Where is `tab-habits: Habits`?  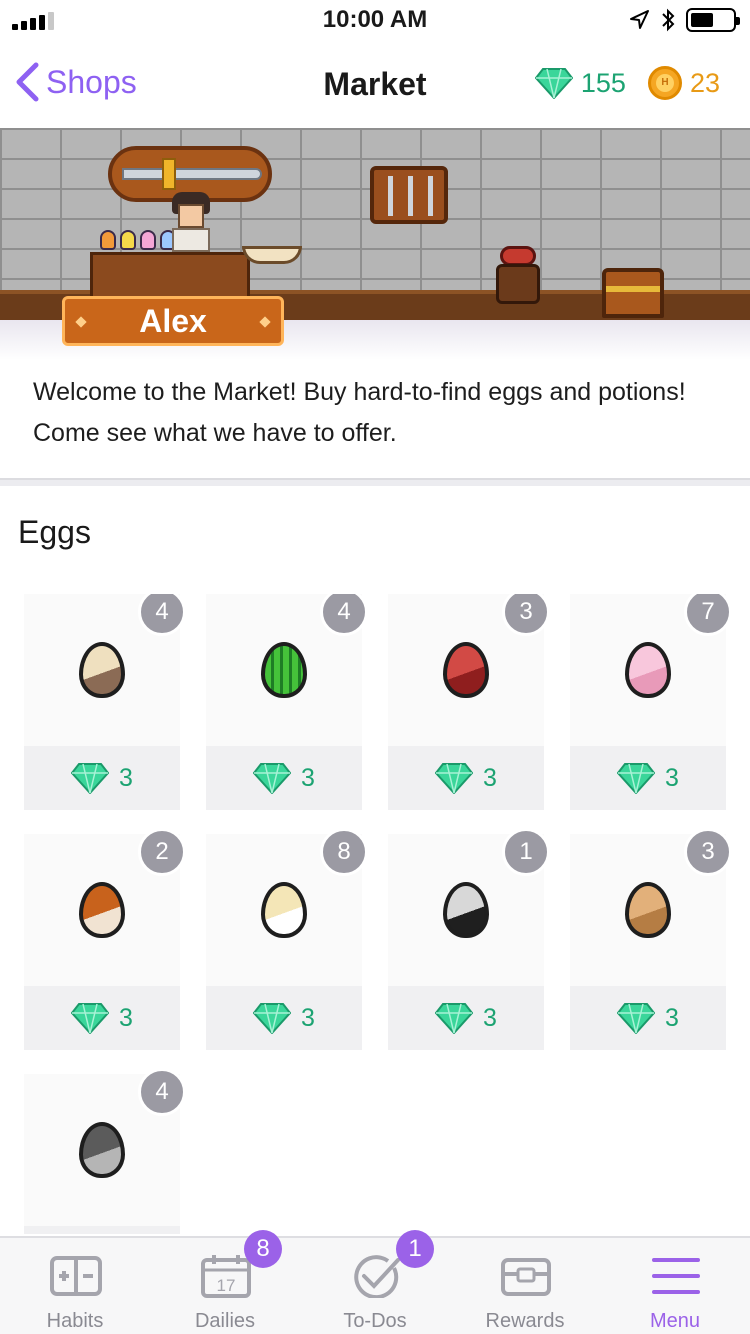
tab-habits: Habits is located at coordinates (75, 1286).